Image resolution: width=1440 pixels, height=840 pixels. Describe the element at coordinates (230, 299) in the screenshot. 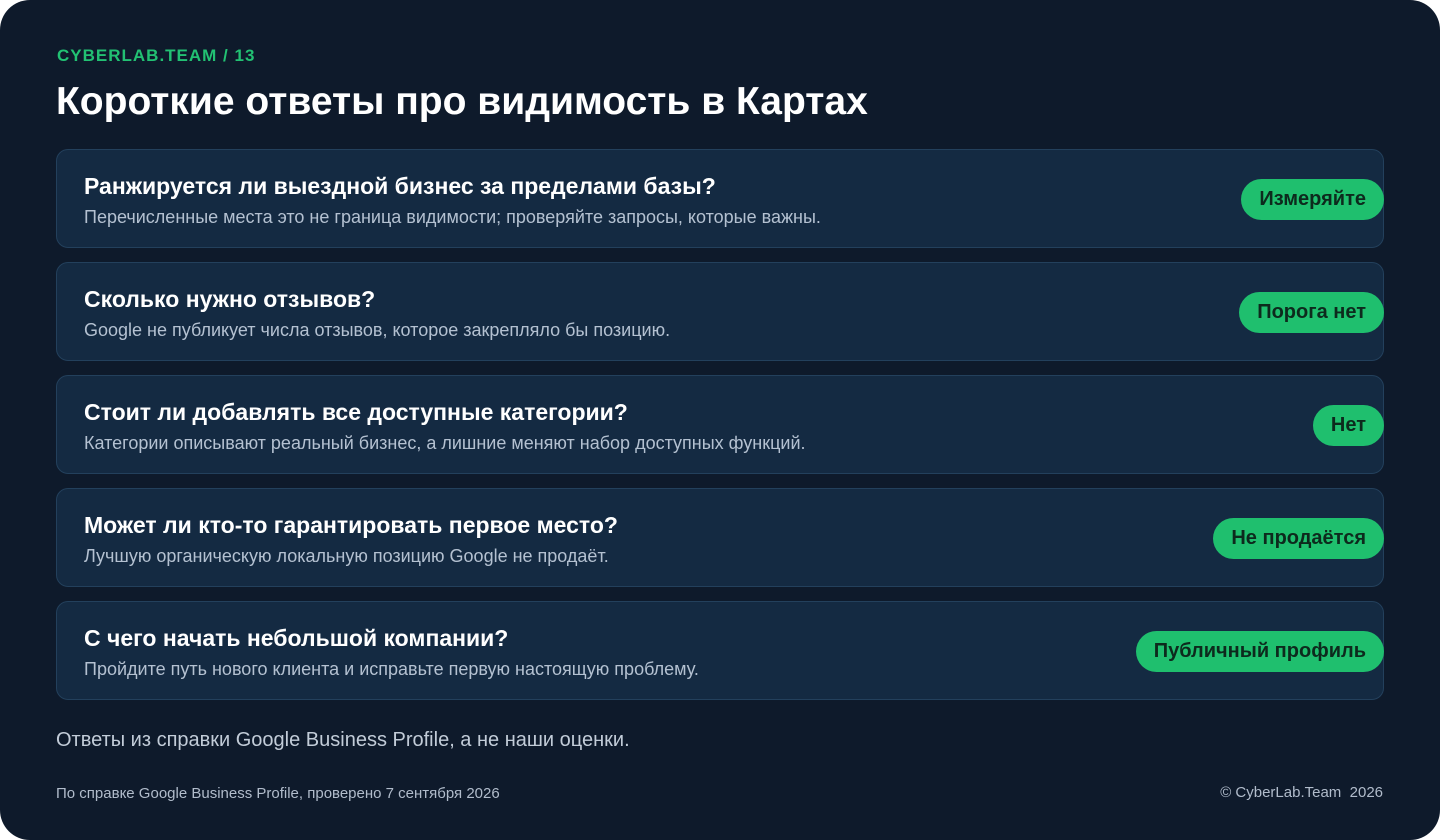

I see `faq-question: Сколько нужно отзывов?` at that location.